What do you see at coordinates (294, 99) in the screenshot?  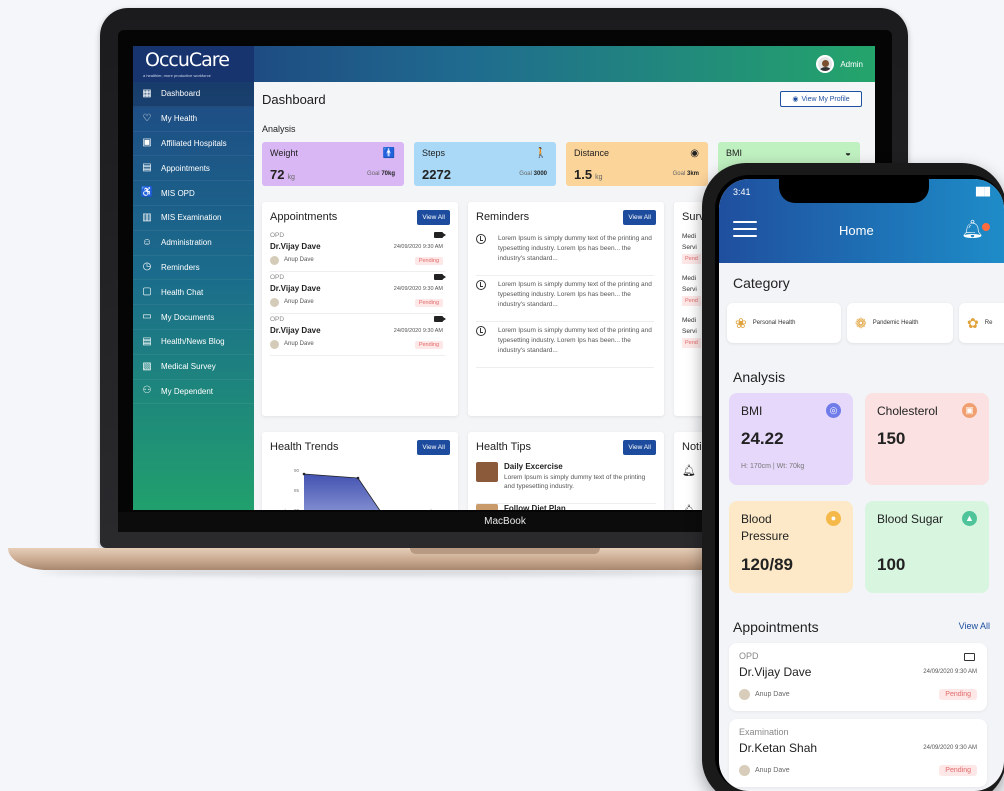 I see `page-title: Dashboard` at bounding box center [294, 99].